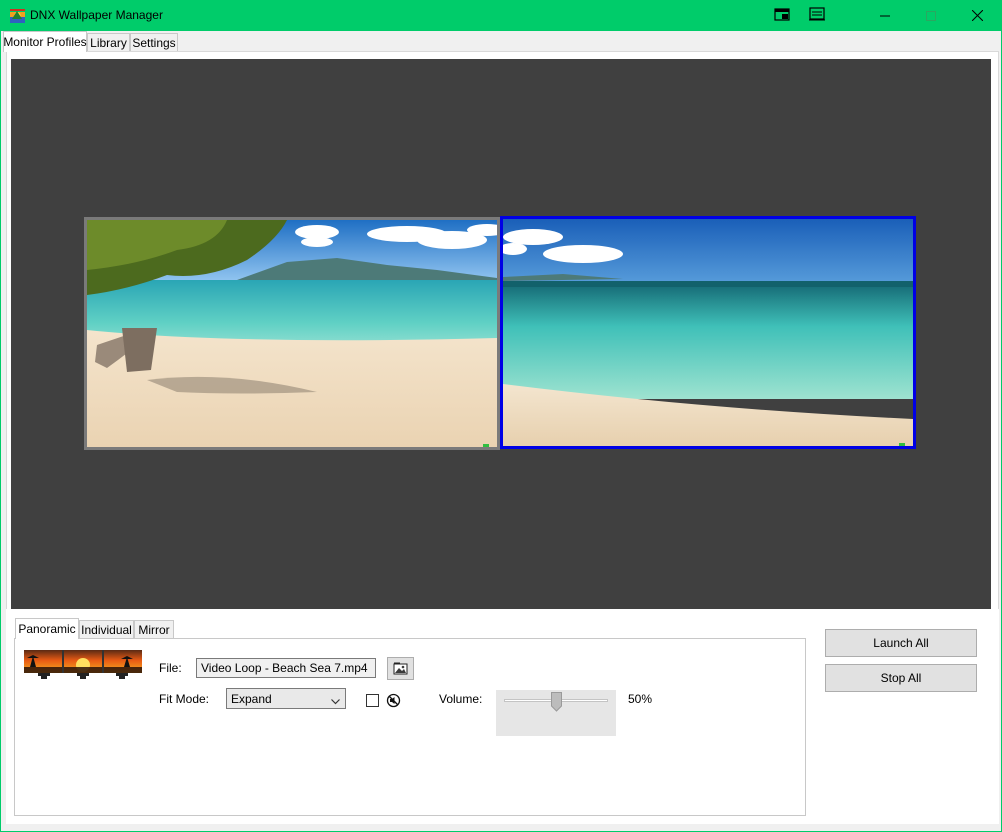 Image resolution: width=1002 pixels, height=832 pixels. Describe the element at coordinates (486, 445) in the screenshot. I see `monitor-1-status-indicator` at that location.